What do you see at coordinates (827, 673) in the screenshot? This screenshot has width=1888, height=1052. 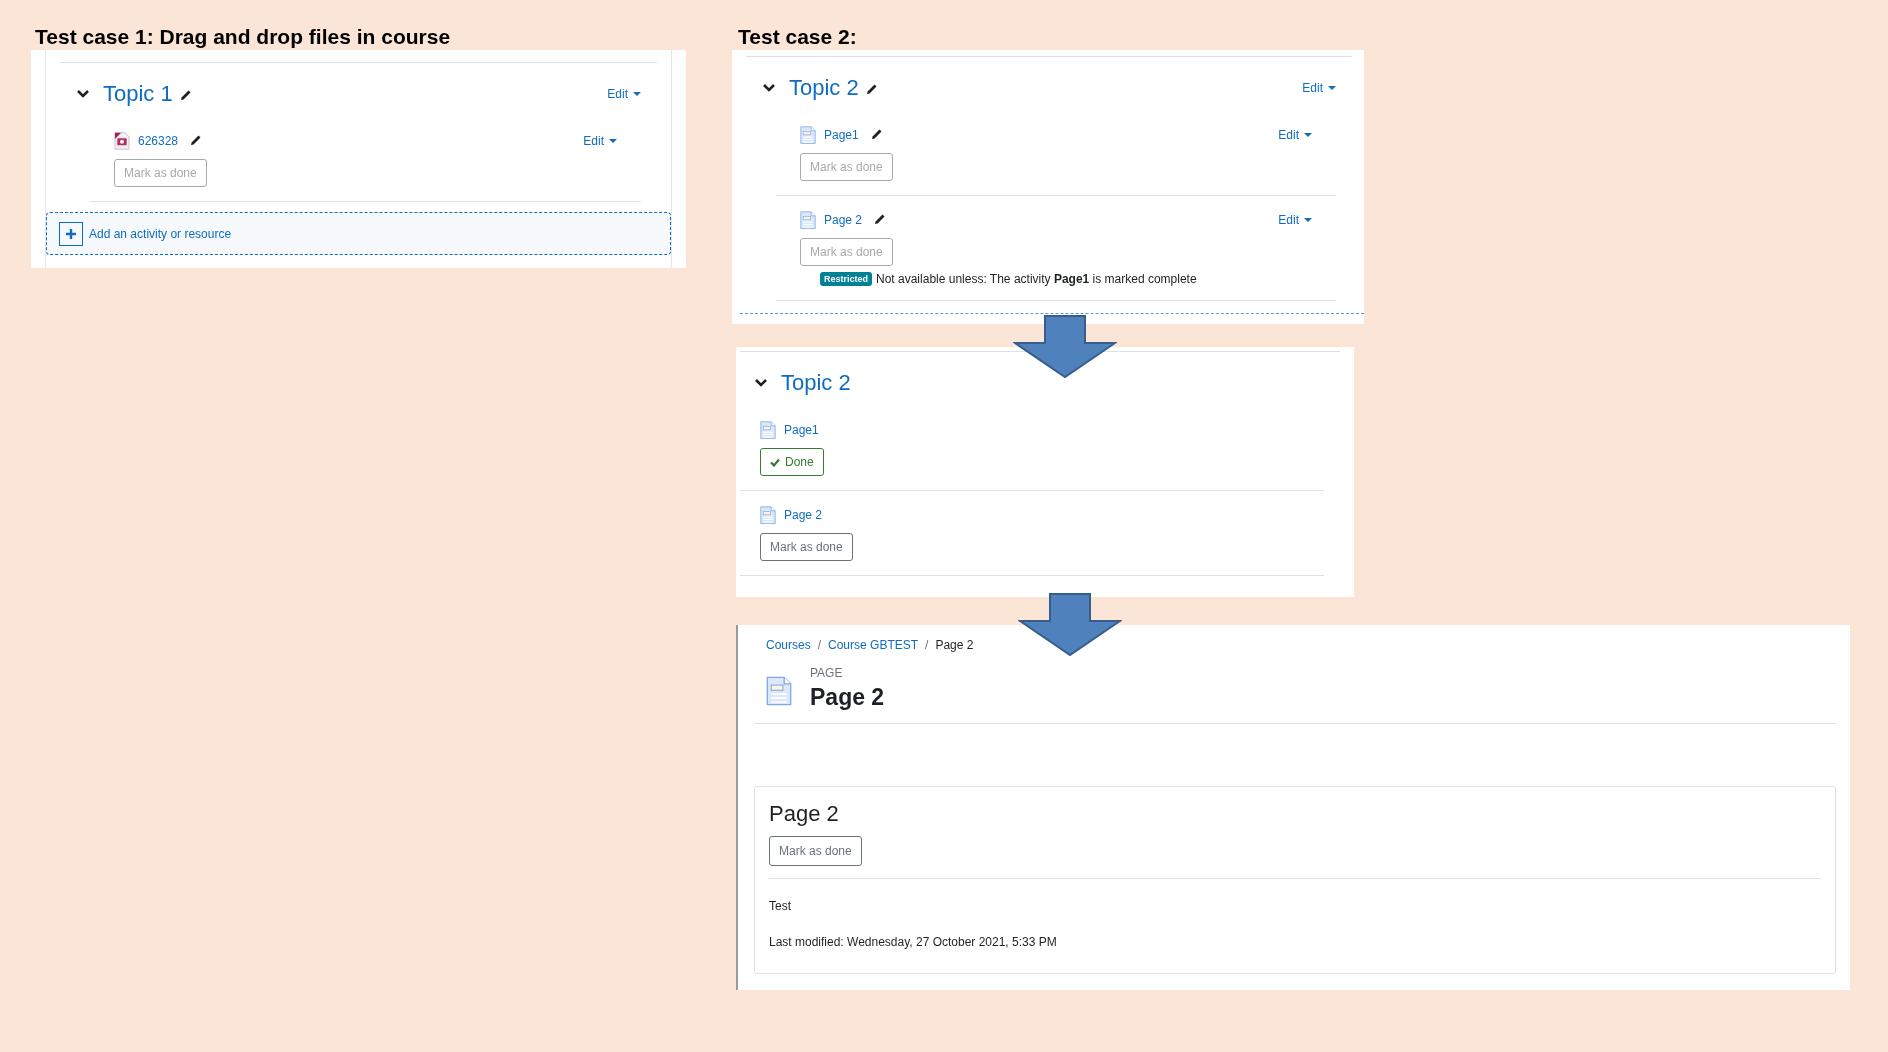 I see `module-type-label: PAGE` at bounding box center [827, 673].